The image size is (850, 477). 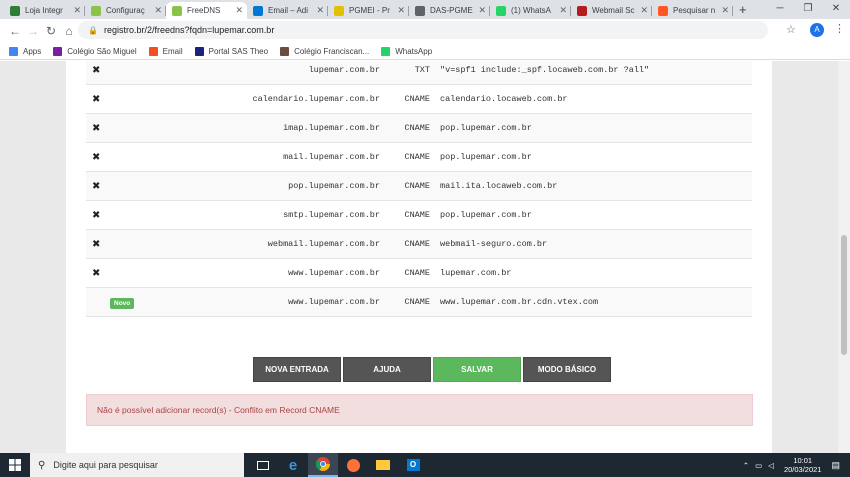 I want to click on browser-menu-icon: ⋮, so click(x=839, y=28).